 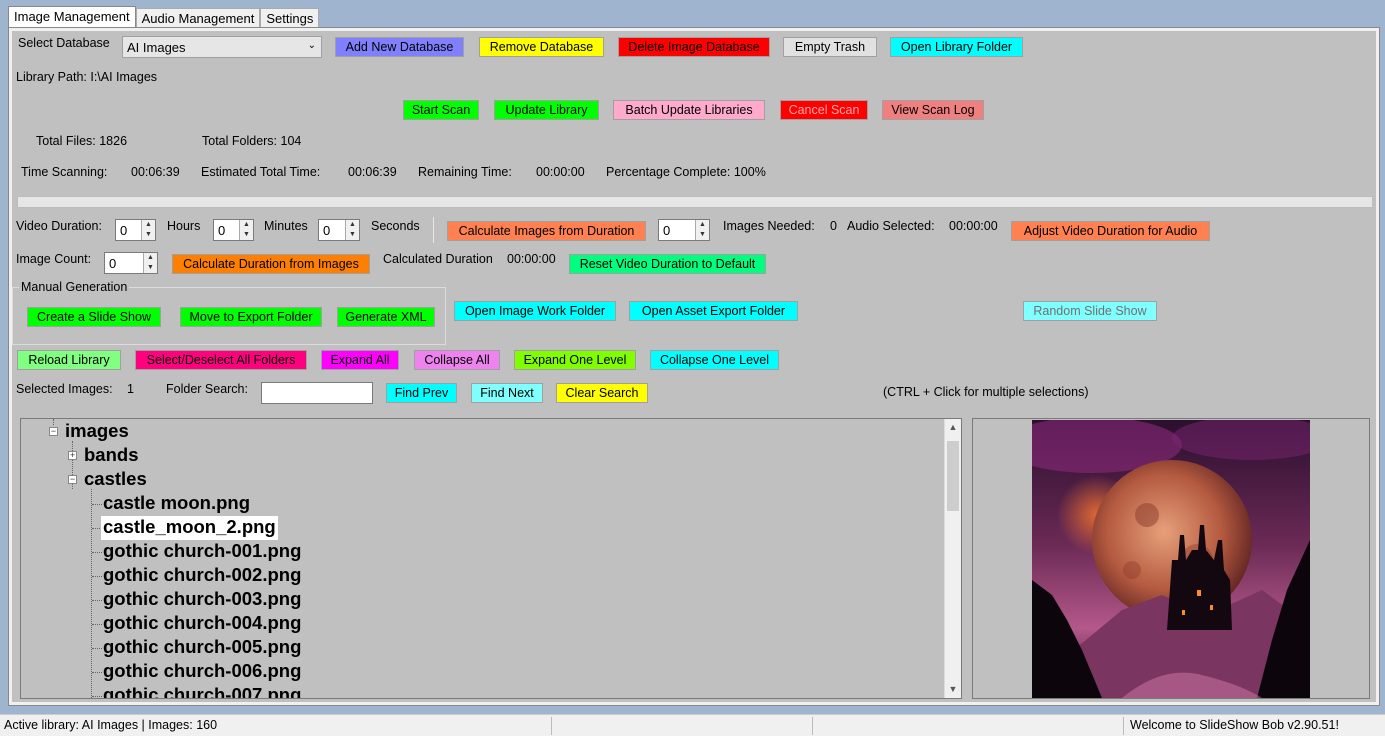 I want to click on minutes-value: 0, so click(x=222, y=230).